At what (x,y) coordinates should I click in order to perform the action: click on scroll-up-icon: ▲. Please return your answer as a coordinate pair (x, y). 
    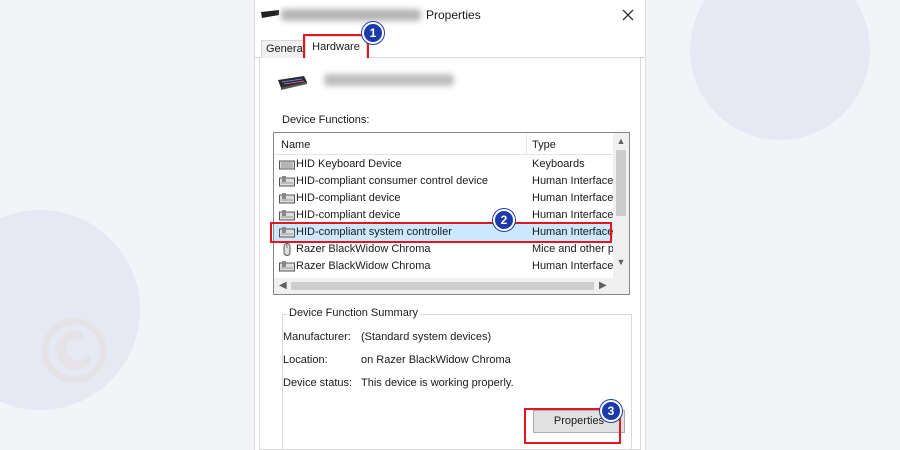
    Looking at the image, I should click on (621, 141).